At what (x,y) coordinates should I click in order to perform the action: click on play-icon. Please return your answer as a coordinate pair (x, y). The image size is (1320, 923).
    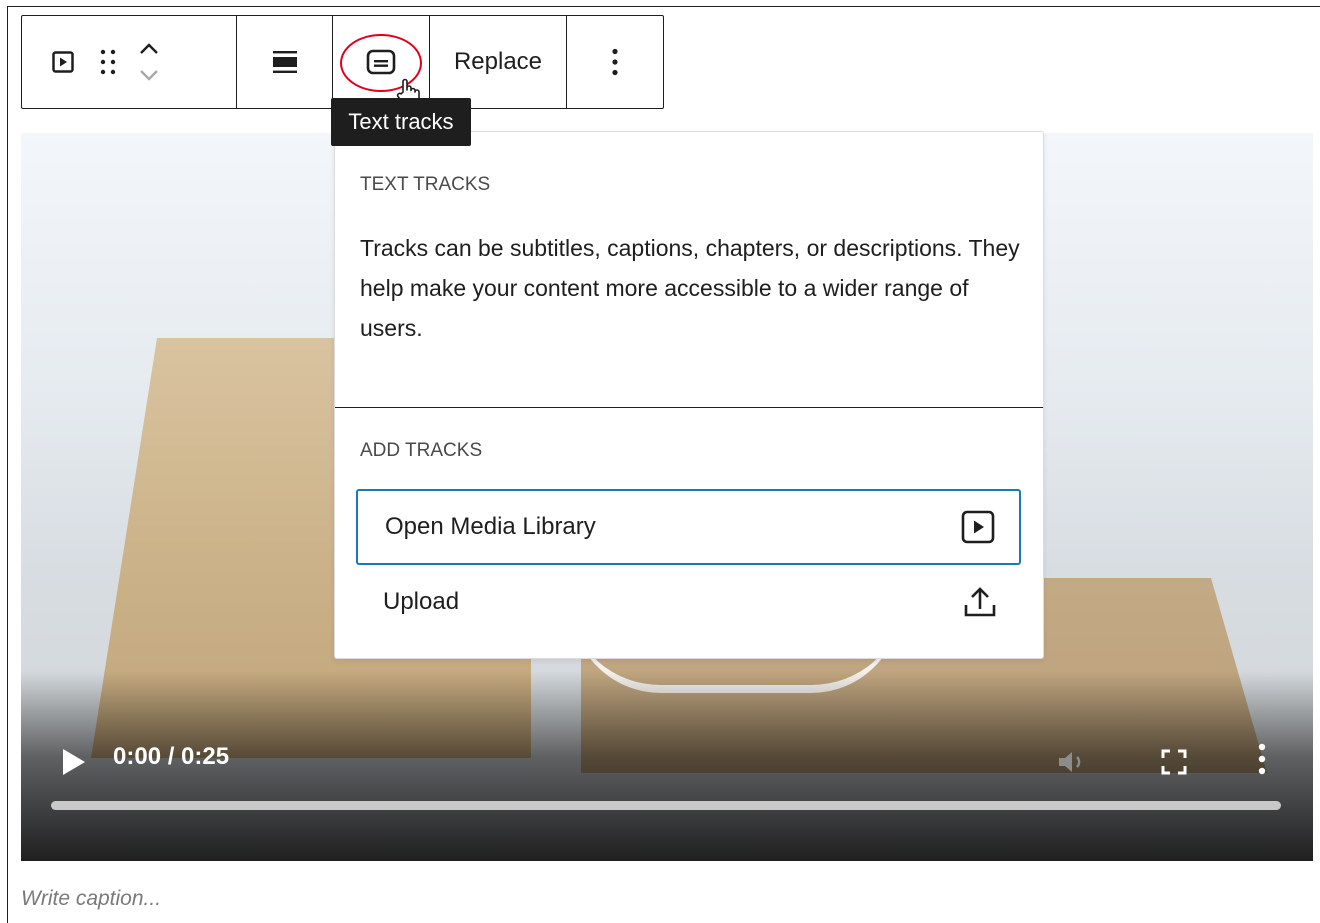
    Looking at the image, I should click on (74, 762).